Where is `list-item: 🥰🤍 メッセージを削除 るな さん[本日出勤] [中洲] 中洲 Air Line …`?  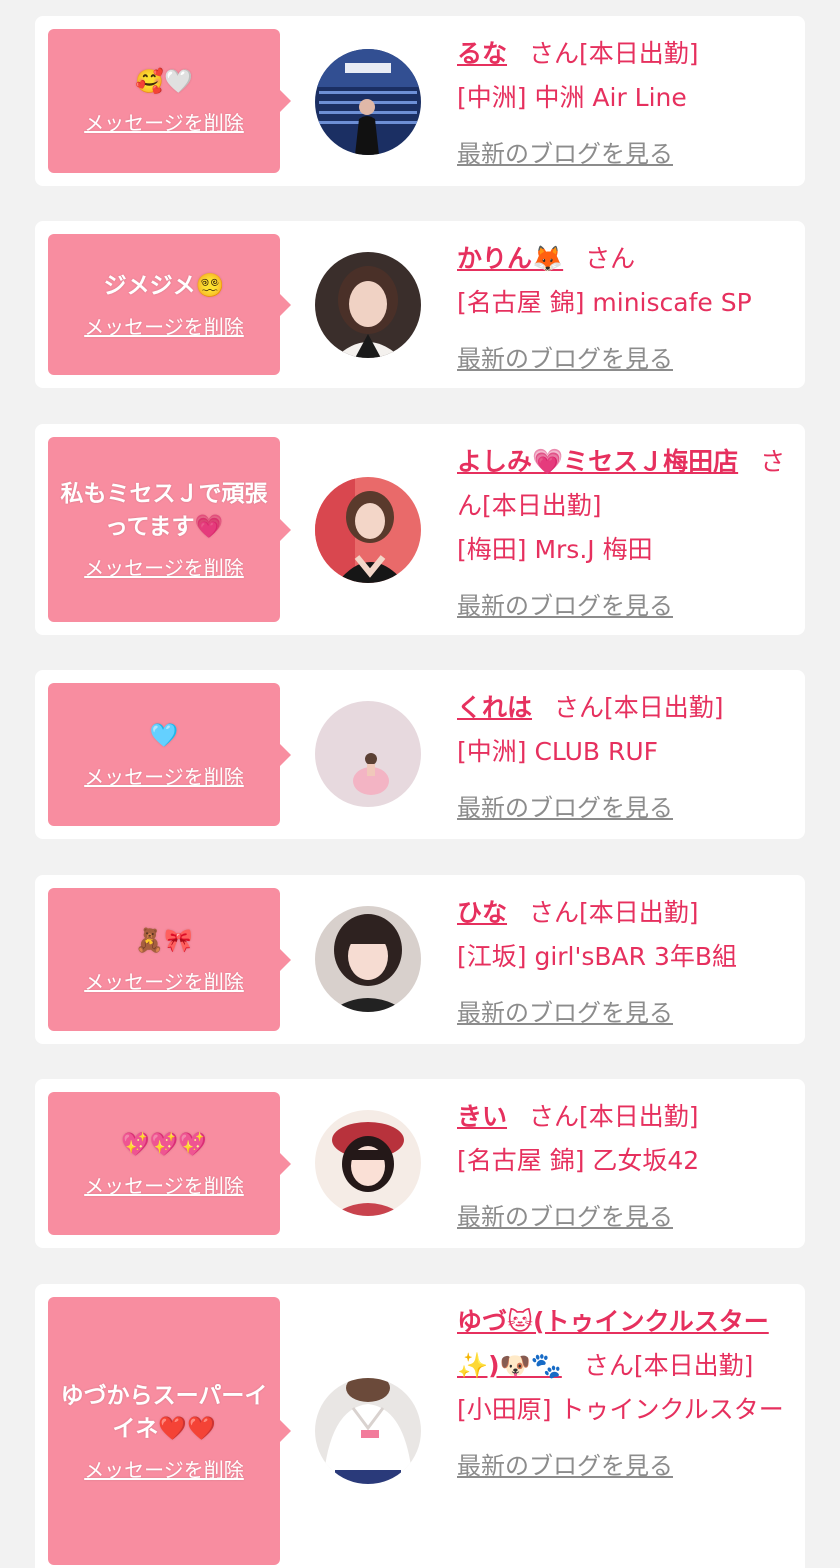 list-item: 🥰🤍 メッセージを削除 るな さん[本日出勤] [中洲] 中洲 Air Line … is located at coordinates (420, 101).